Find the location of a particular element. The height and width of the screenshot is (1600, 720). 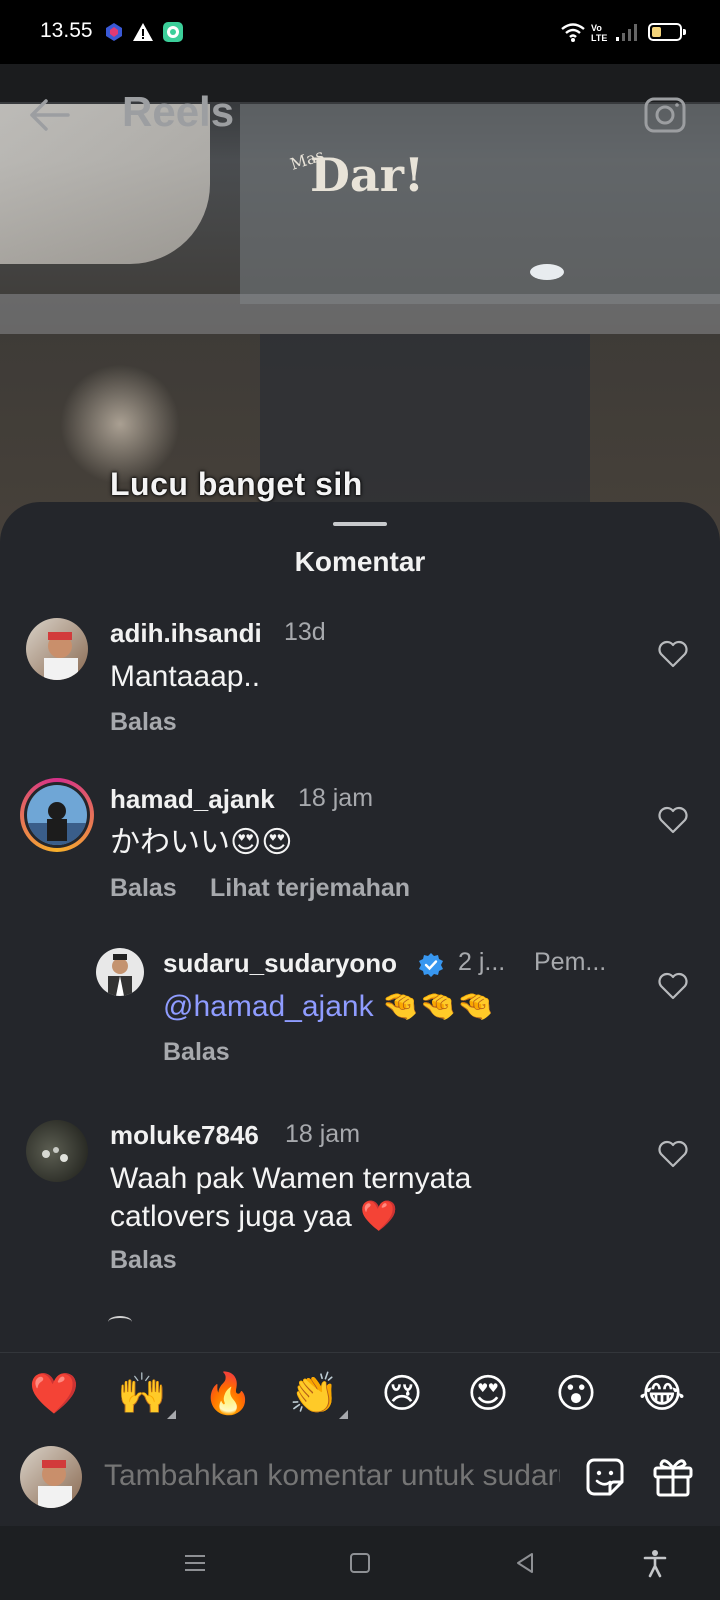

comment-username: hamad_ajank is located at coordinates (192, 799).